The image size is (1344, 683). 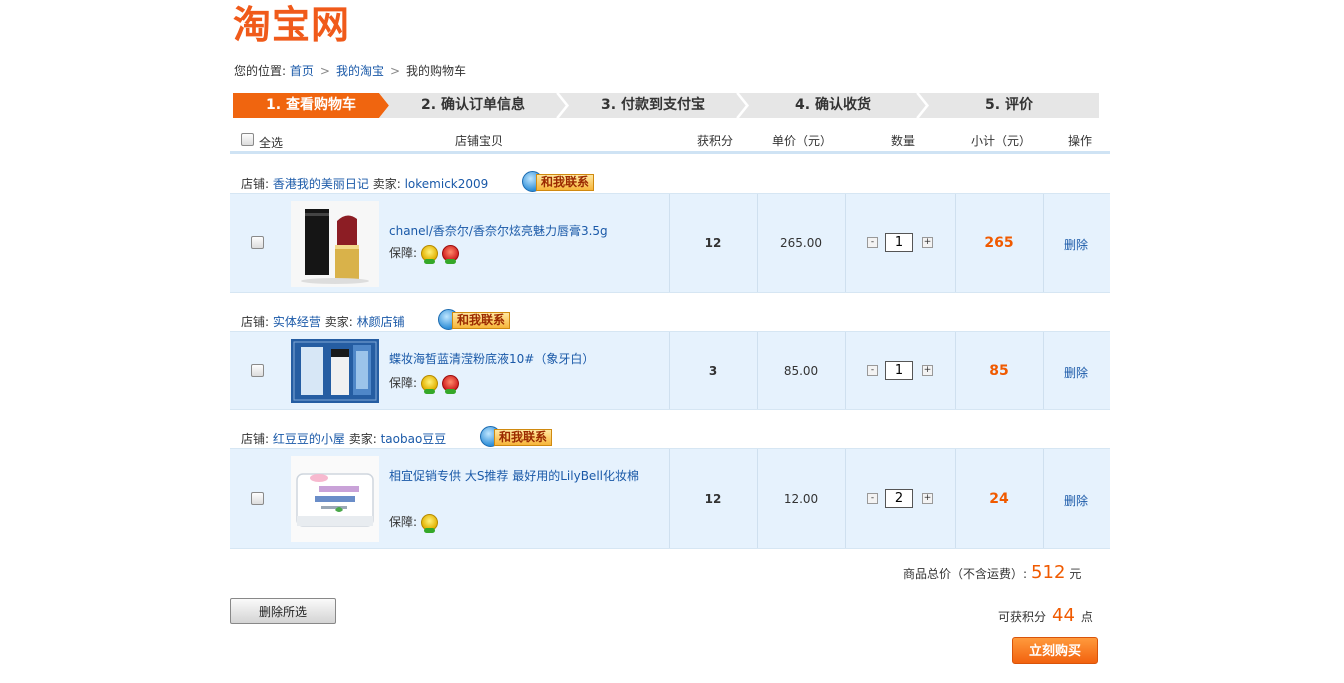 I want to click on step-view-cart: 1. 查看购物车, so click(x=311, y=105).